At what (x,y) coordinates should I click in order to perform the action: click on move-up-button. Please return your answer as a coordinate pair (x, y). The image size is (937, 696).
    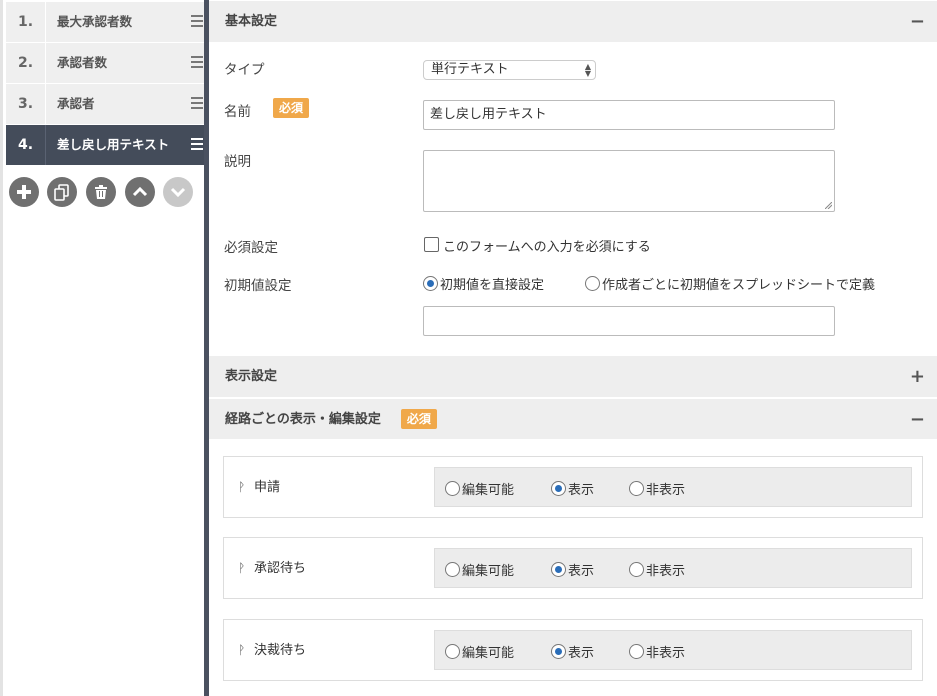
    Looking at the image, I should click on (140, 192).